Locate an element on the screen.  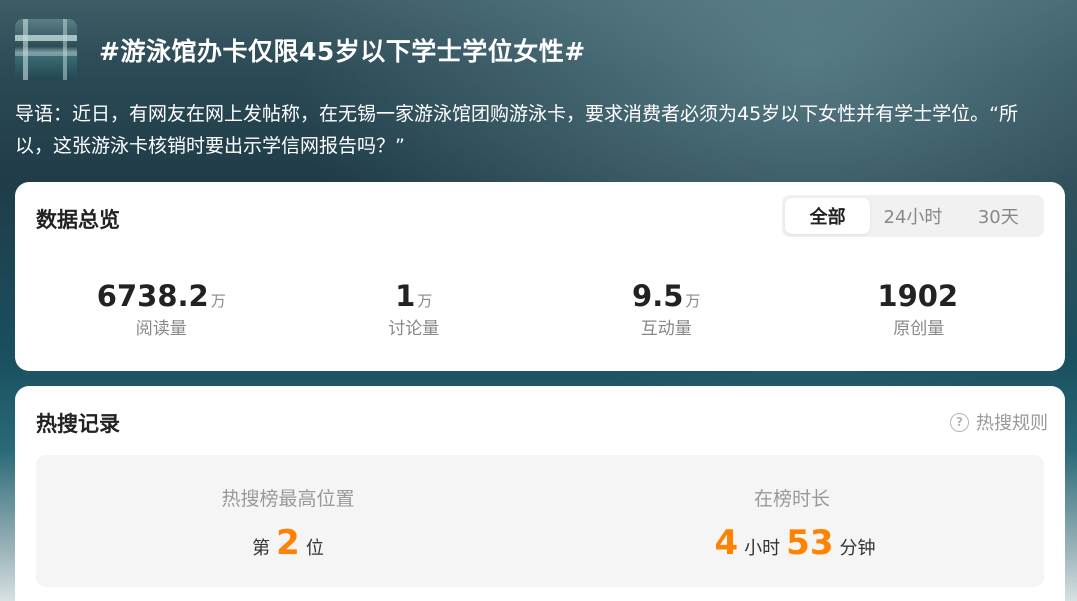
stats-row: 6738.2 万 阅读量 1万 讨论量 9.5 万 互动量 1902 原创量 is located at coordinates (540, 309).